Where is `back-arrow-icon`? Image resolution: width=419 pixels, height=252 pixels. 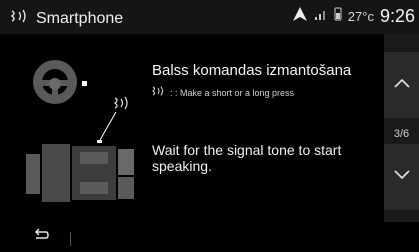 back-arrow-icon is located at coordinates (41, 237).